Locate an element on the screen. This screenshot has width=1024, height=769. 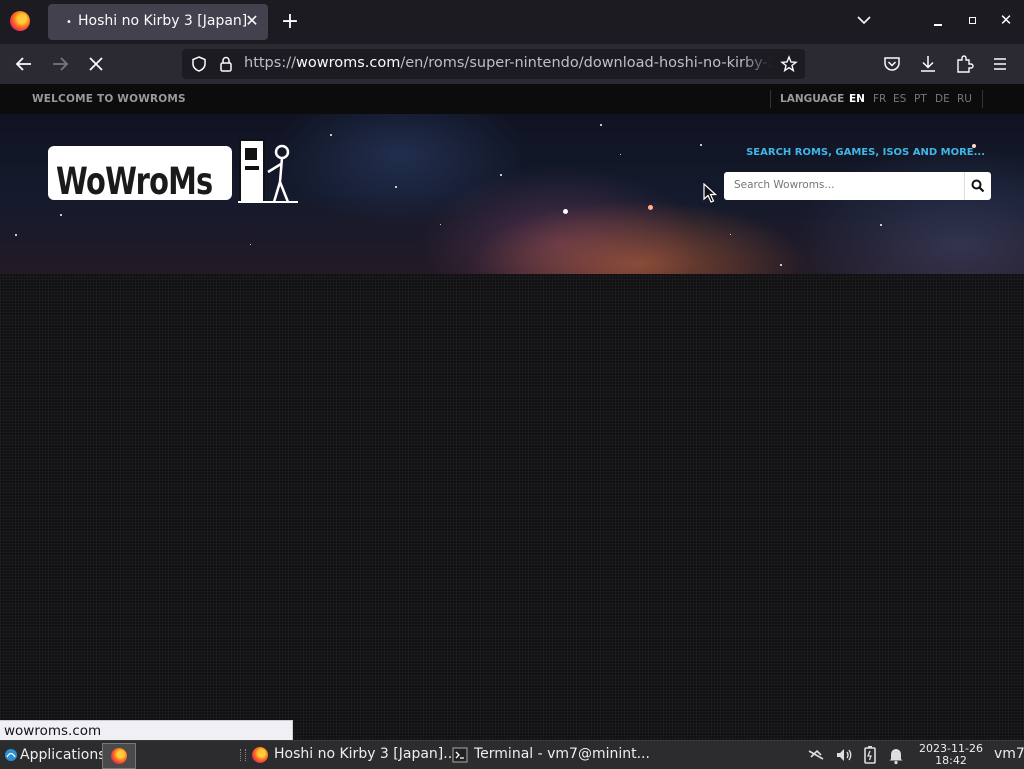
tab-bar: • Hoshi no Kirby 3 [Japan] ✕ + ✕ is located at coordinates (512, 22).